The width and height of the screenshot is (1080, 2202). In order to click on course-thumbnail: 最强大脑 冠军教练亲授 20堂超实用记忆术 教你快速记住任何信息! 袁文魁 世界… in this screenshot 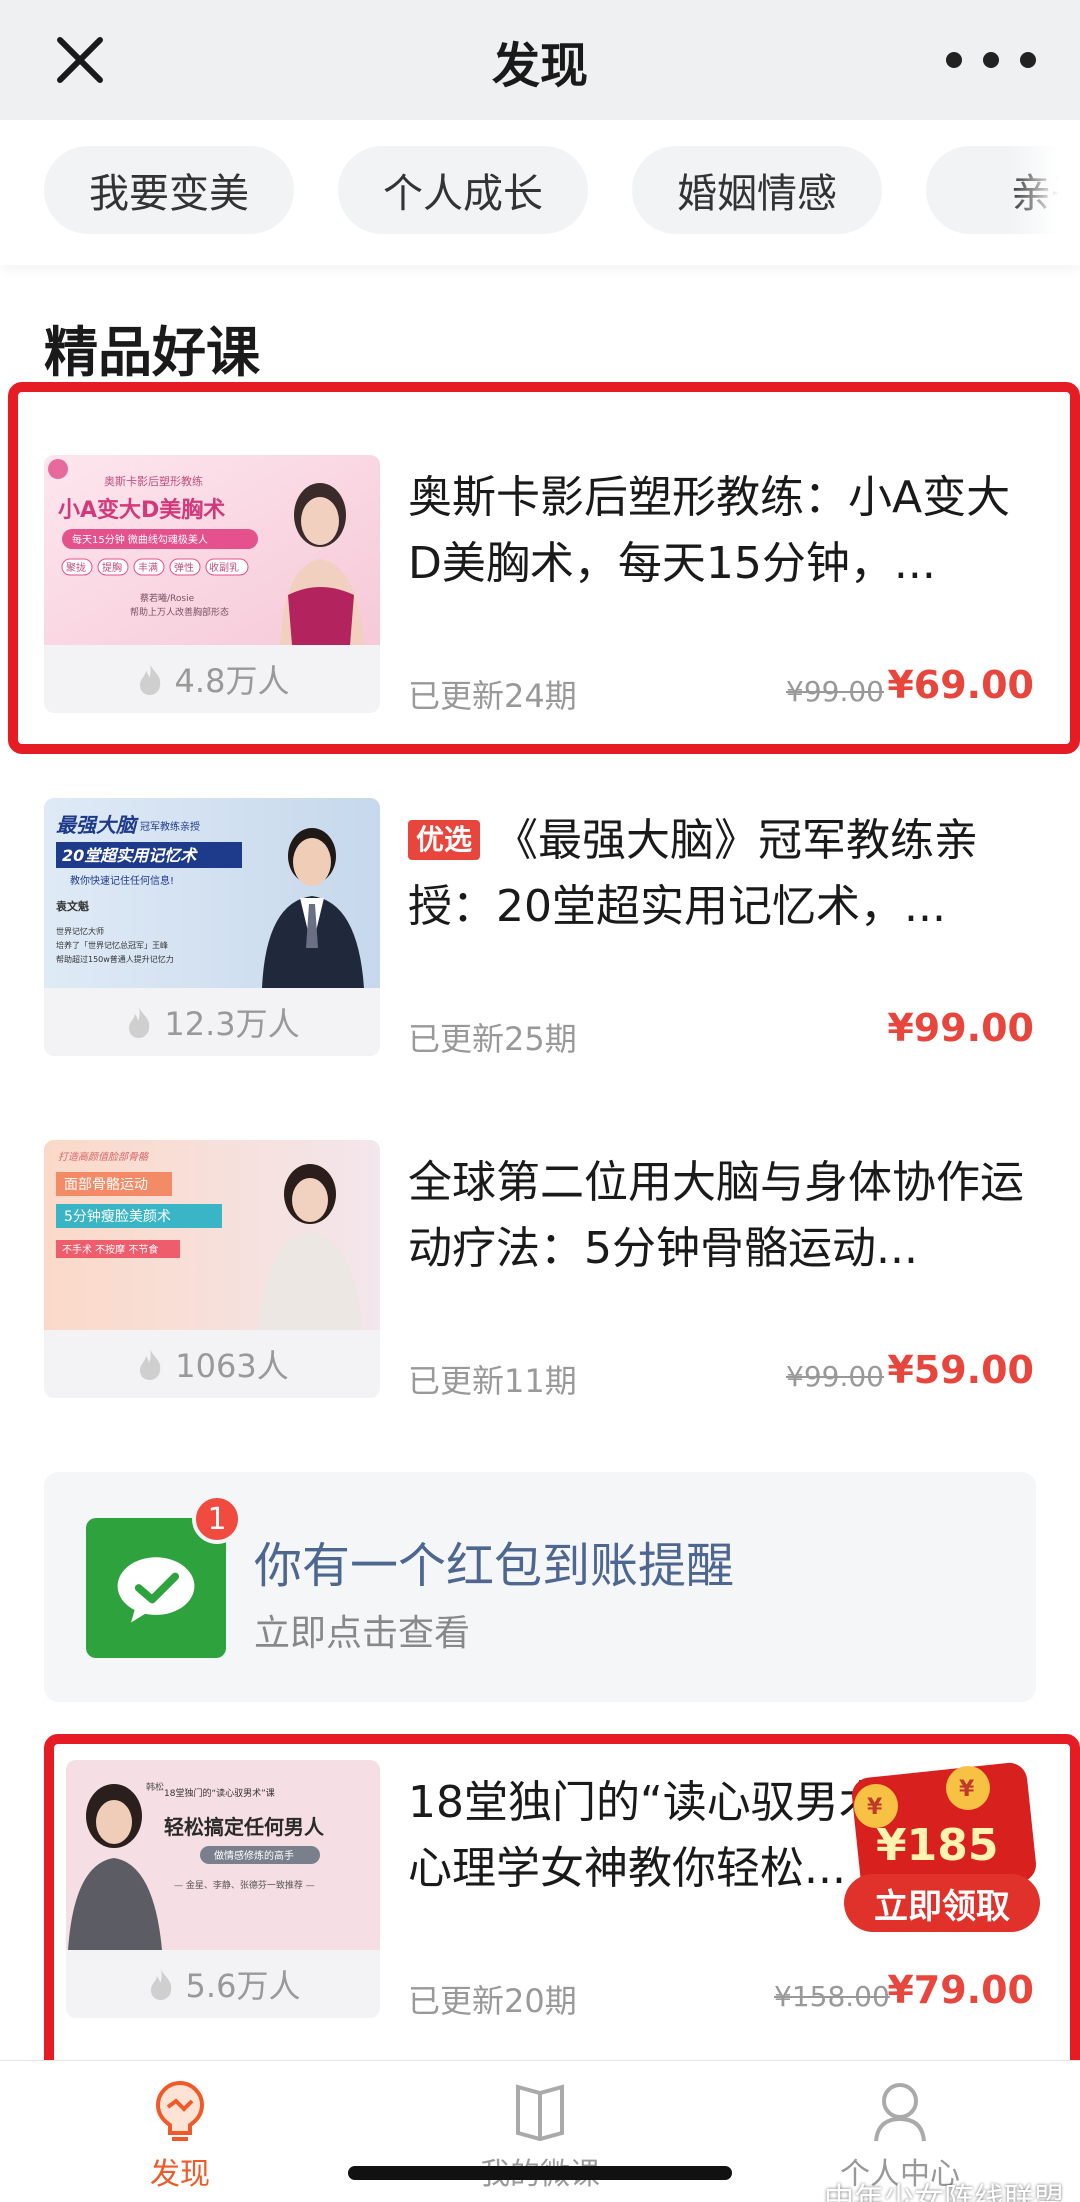, I will do `click(212, 927)`.